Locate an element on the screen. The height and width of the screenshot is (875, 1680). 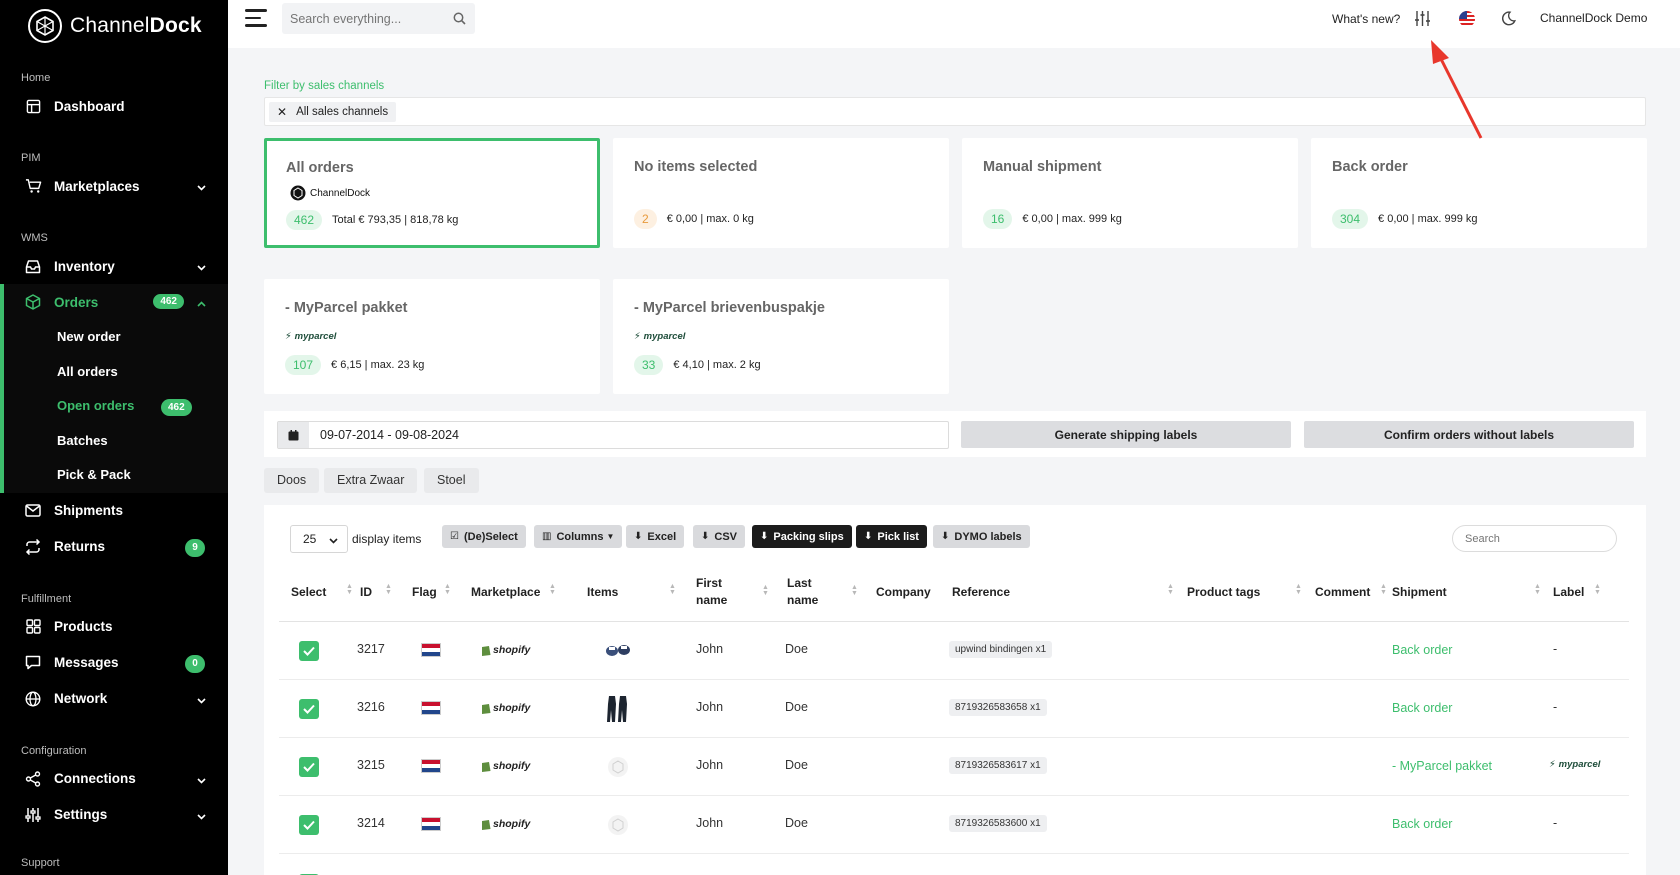
sidebar-item-network: Network is located at coordinates (114, 699).